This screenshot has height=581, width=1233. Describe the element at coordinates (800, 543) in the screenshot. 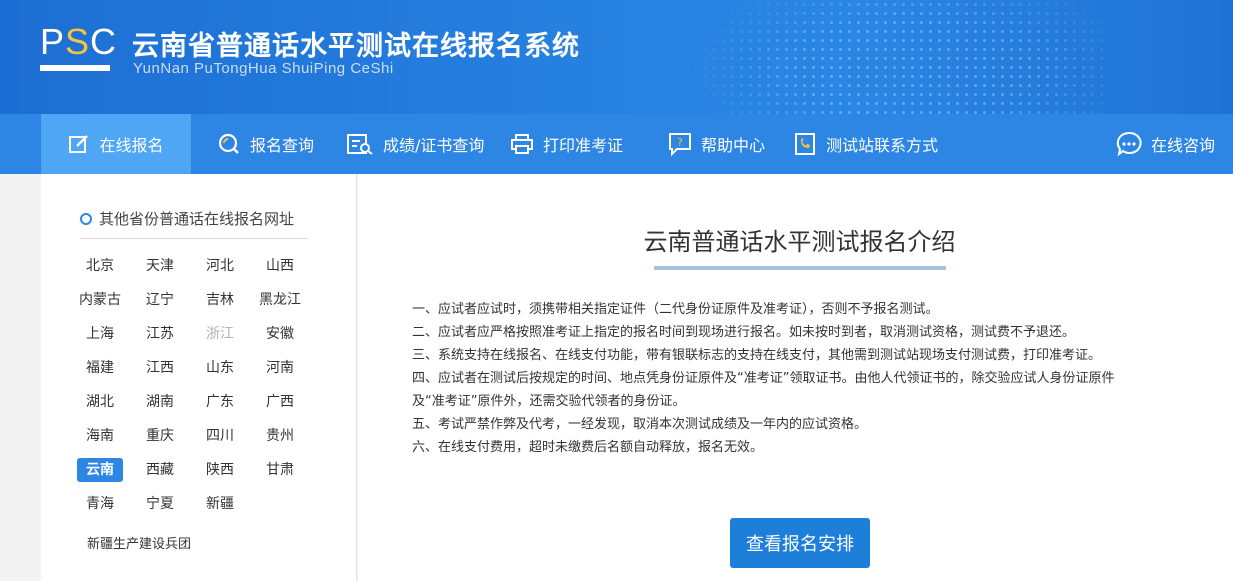

I see `view-registration-schedule-button: 查看报名安排` at that location.